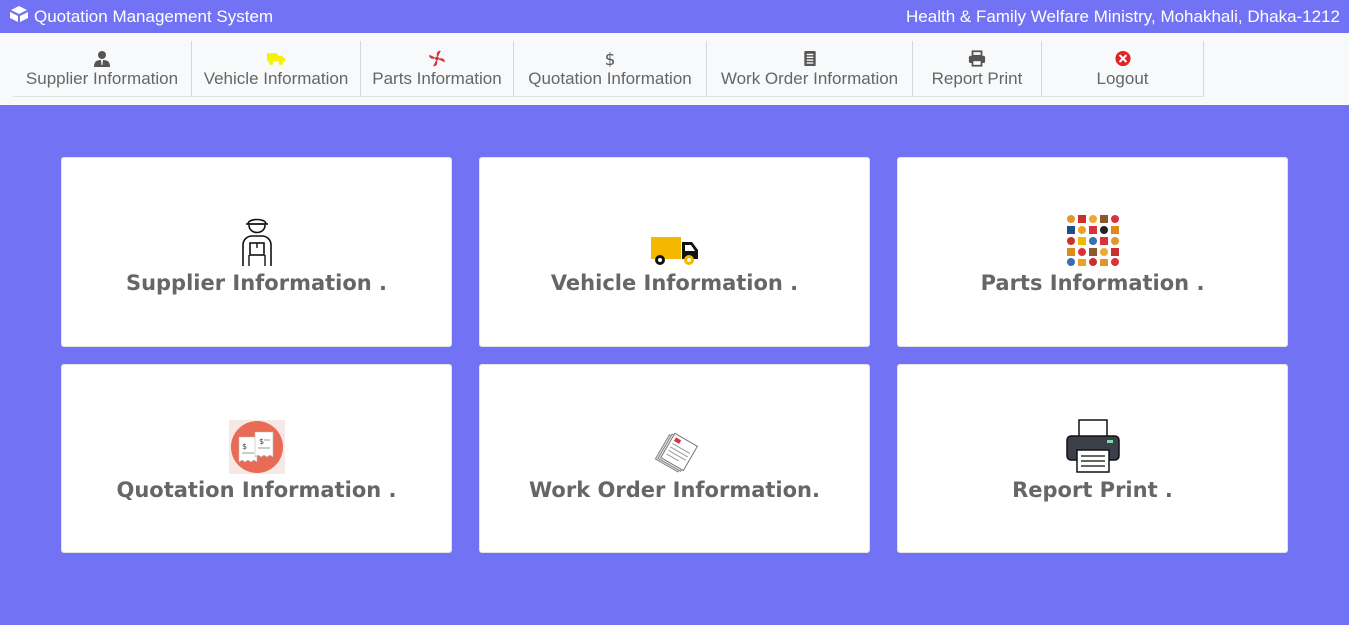 This screenshot has width=1349, height=625. I want to click on boxes-icon, so click(19, 16).